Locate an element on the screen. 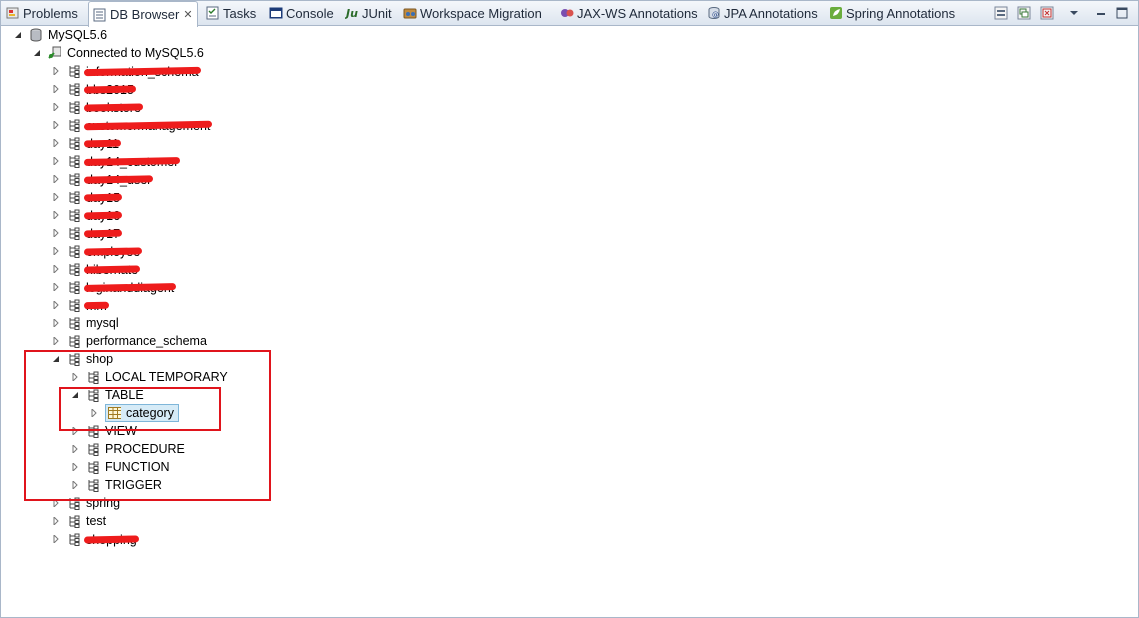 This screenshot has width=1139, height=618. tree-node-schema: bbs2015 is located at coordinates (92, 89).